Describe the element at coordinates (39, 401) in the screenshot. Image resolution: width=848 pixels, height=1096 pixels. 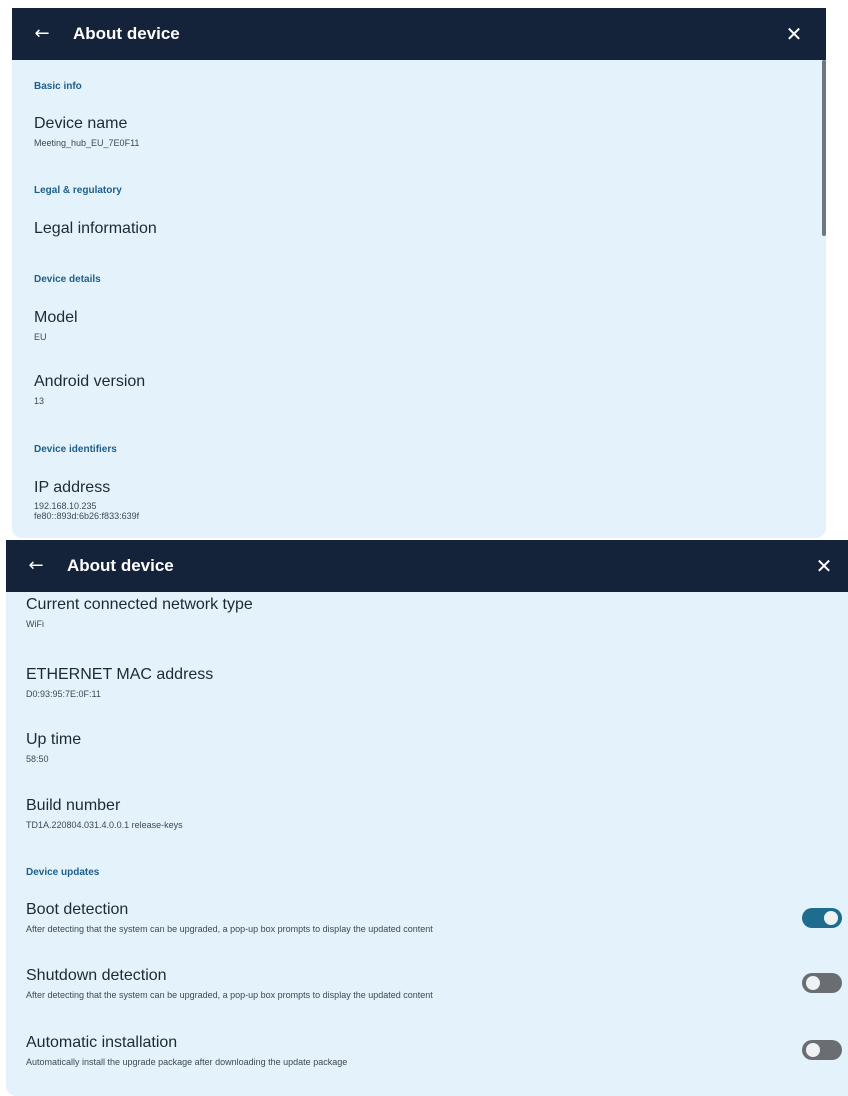
I see `android-version-value: 13` at that location.